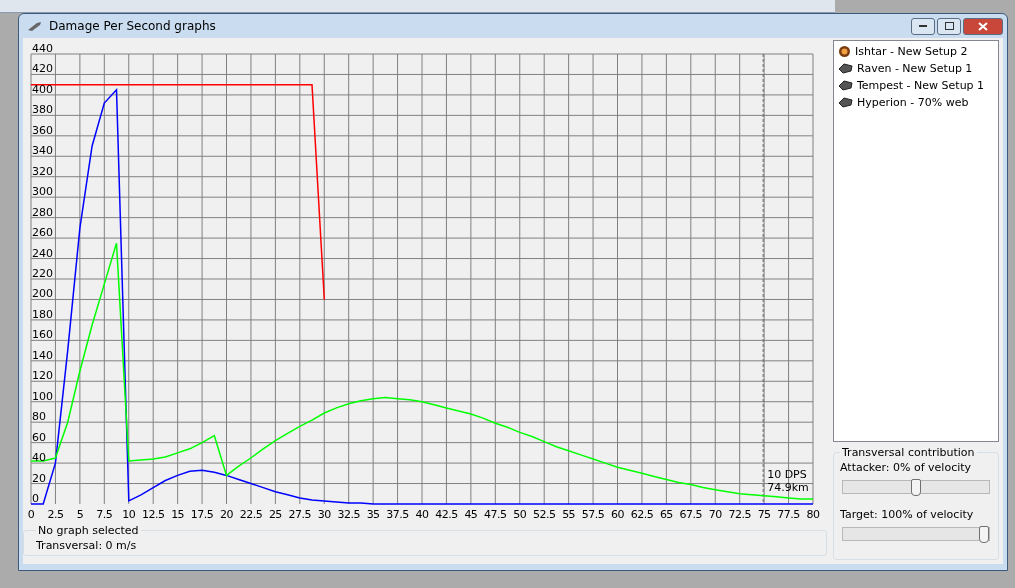  I want to click on x-tick-label: 67.5, so click(691, 514).